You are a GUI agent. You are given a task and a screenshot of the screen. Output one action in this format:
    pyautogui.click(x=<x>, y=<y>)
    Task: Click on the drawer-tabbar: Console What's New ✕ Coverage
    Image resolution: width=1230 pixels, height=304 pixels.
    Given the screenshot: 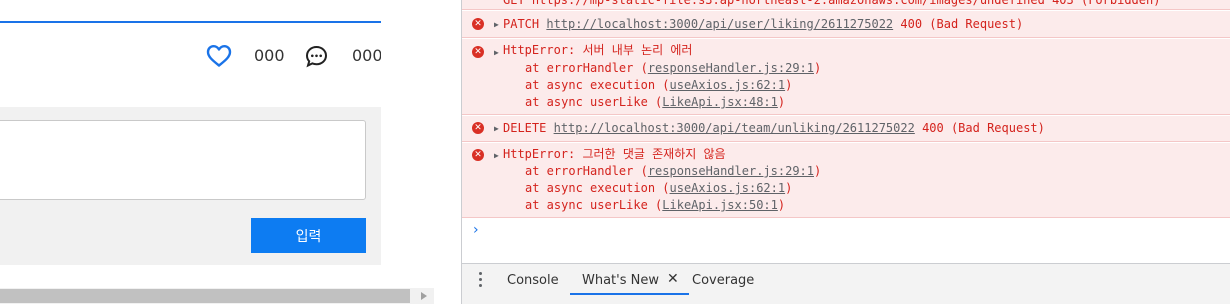 What is the action you would take?
    pyautogui.click(x=846, y=283)
    